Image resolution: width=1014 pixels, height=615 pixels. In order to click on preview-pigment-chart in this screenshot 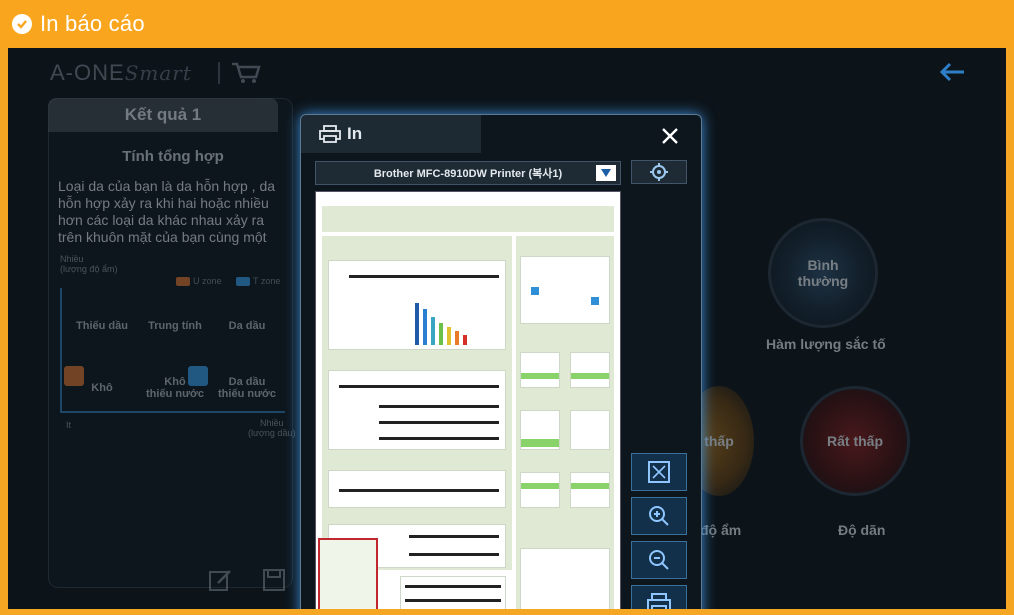, I will do `click(417, 489)`.